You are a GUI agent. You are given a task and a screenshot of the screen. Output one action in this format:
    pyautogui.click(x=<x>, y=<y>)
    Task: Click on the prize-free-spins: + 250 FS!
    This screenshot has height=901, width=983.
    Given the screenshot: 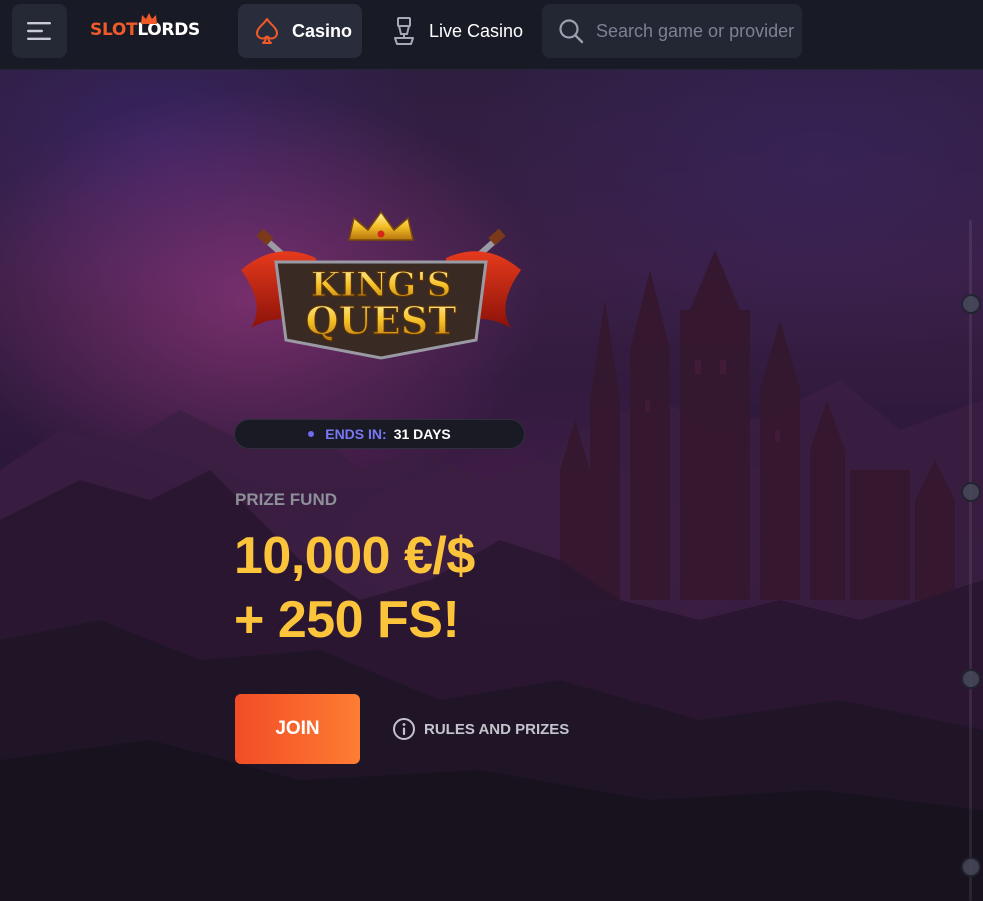 What is the action you would take?
    pyautogui.click(x=347, y=620)
    